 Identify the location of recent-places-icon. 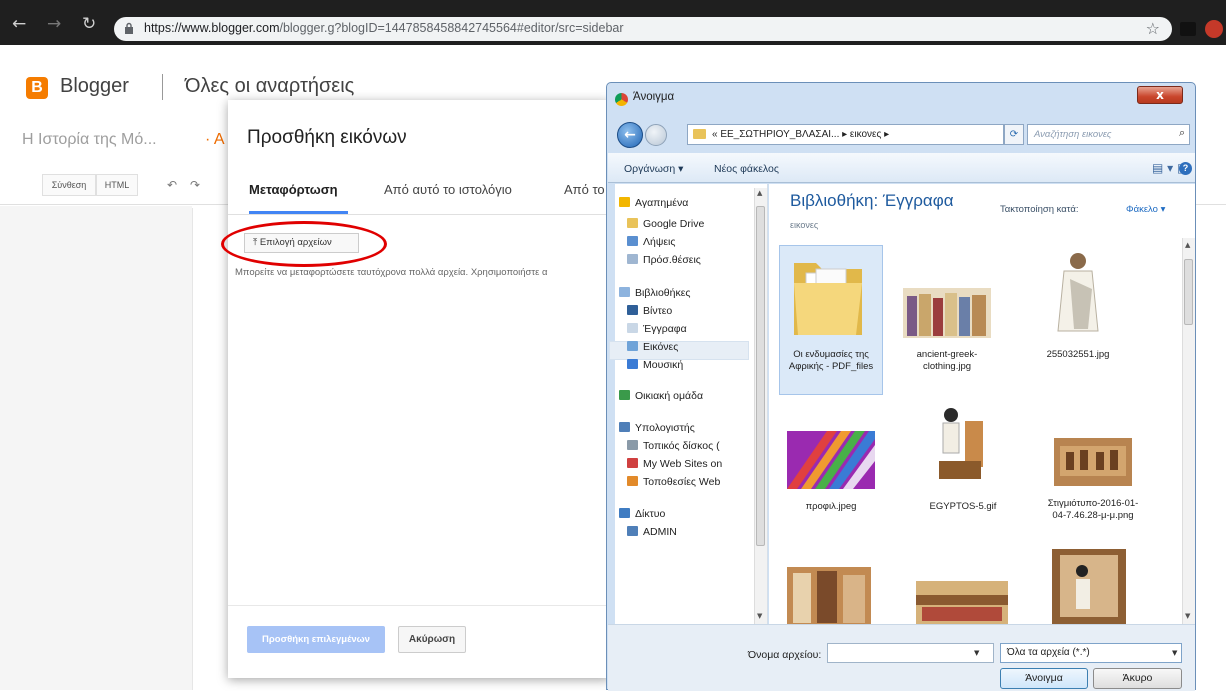
(632, 259).